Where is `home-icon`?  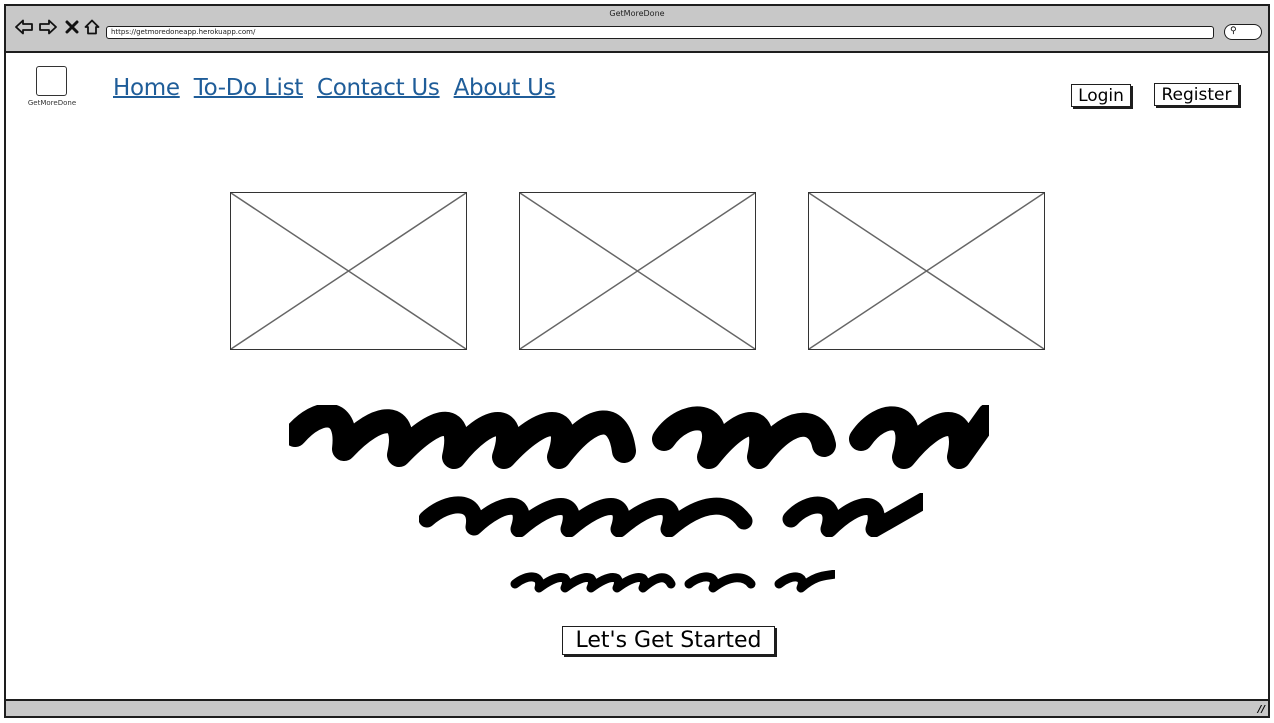
home-icon is located at coordinates (92, 27).